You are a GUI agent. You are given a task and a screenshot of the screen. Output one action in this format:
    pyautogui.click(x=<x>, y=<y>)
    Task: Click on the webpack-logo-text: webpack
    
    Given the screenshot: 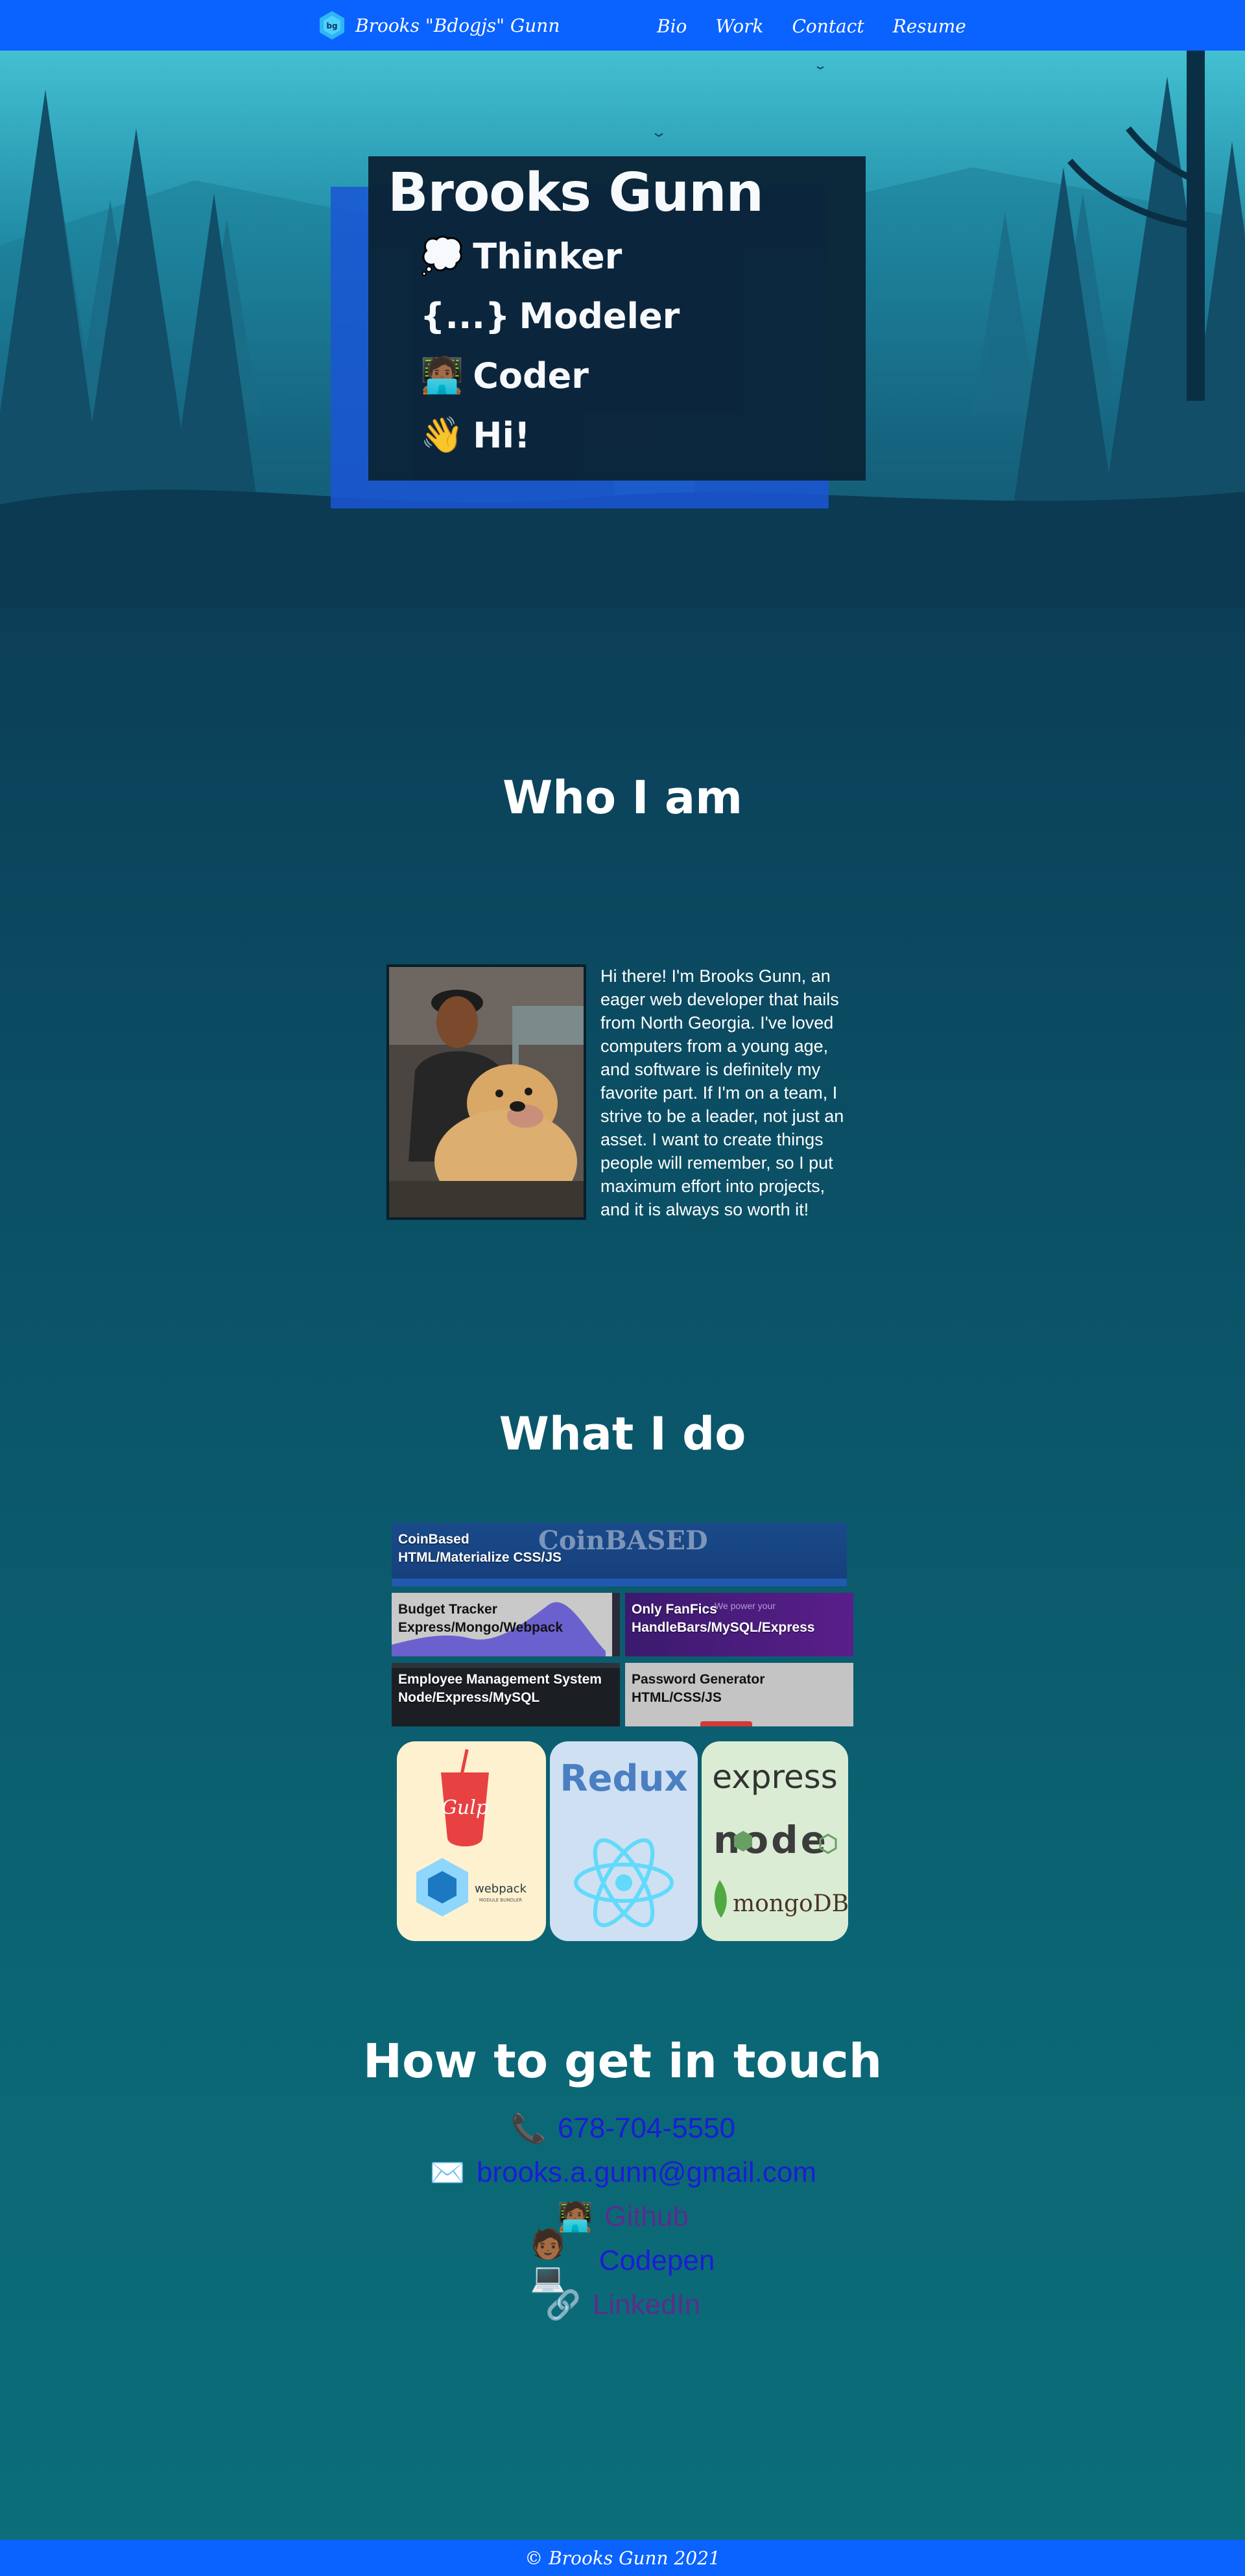 What is the action you would take?
    pyautogui.click(x=501, y=1889)
    